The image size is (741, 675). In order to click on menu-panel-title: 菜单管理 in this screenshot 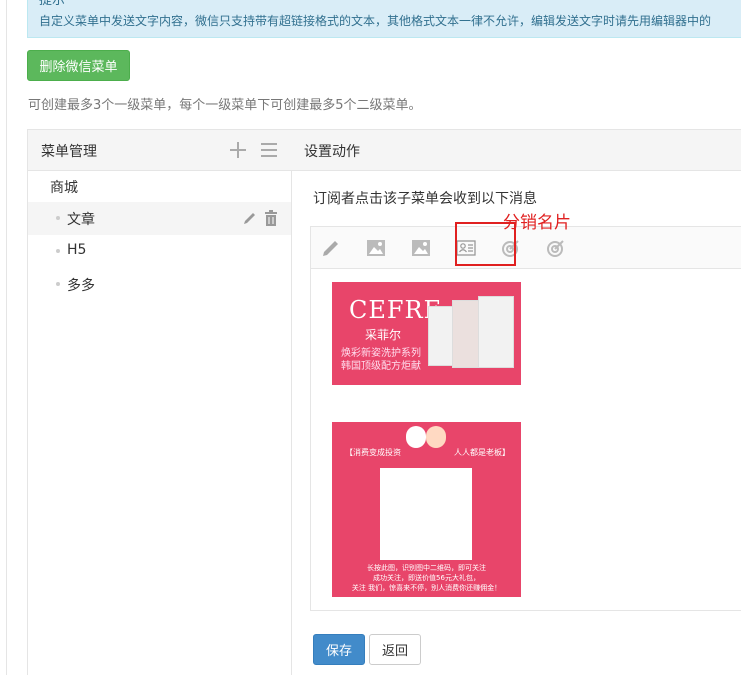, I will do `click(69, 152)`.